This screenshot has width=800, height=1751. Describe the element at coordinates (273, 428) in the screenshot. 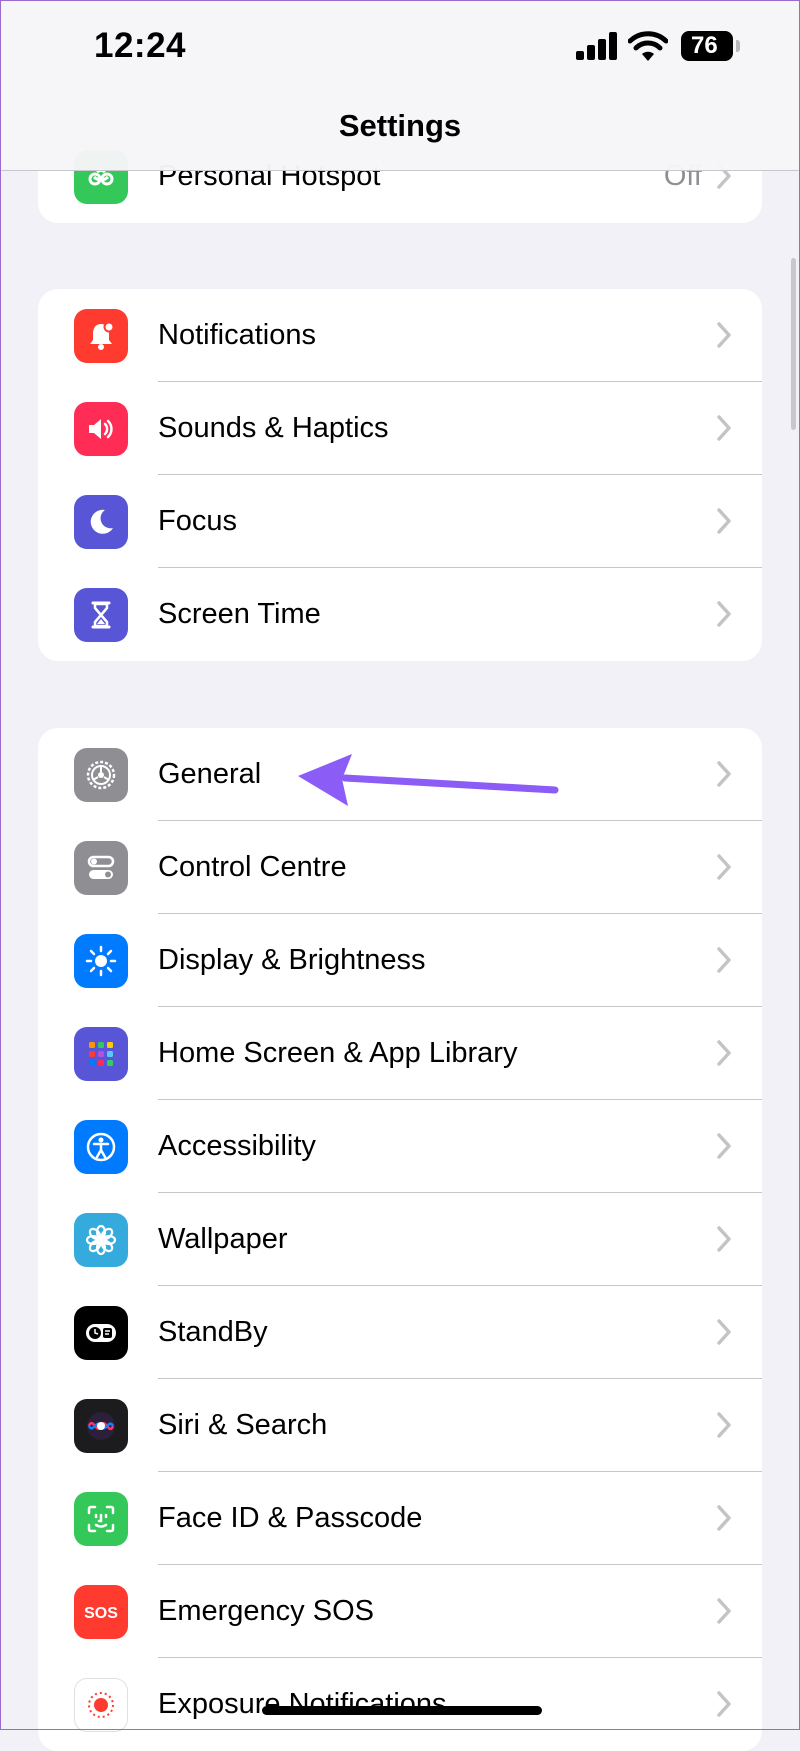

I see `settings-row-label: Sounds & Haptics` at that location.